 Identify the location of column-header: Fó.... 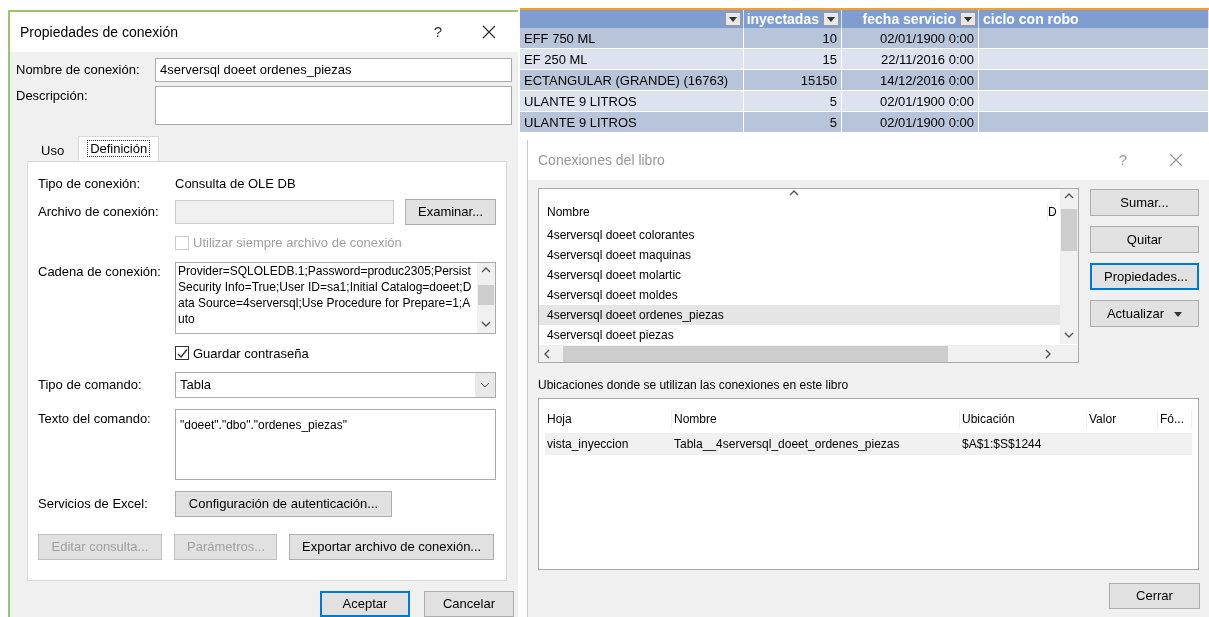
(1175, 419).